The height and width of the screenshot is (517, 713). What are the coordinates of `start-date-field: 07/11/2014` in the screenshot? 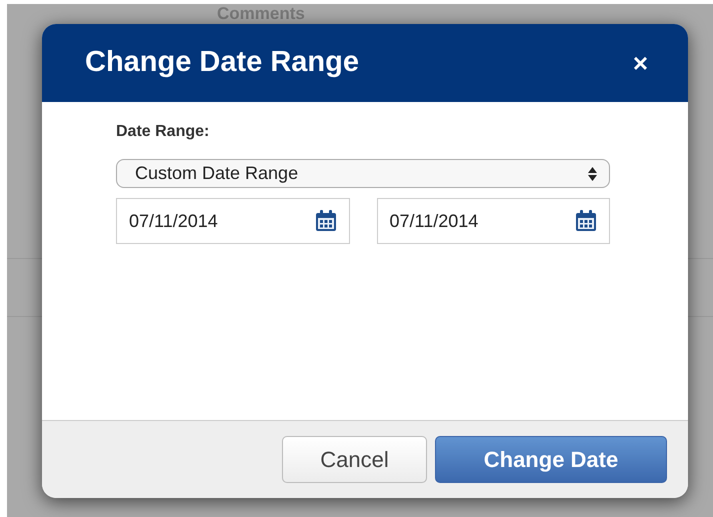 It's located at (233, 221).